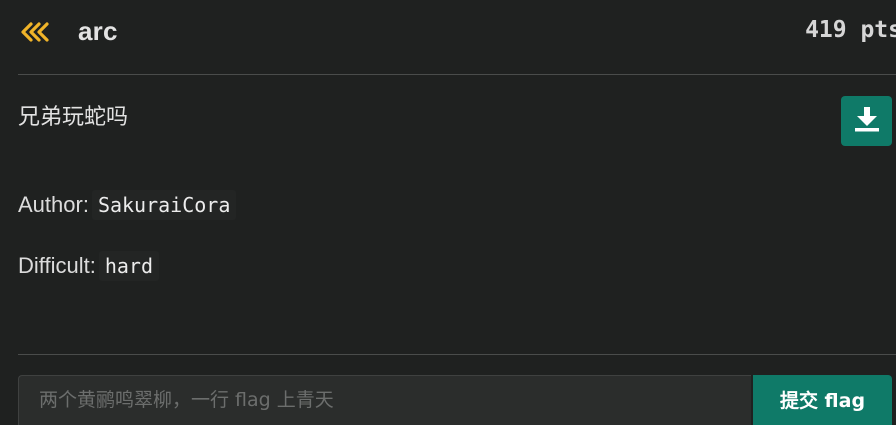 This screenshot has width=896, height=425. Describe the element at coordinates (98, 31) in the screenshot. I see `challenge-title: arc` at that location.